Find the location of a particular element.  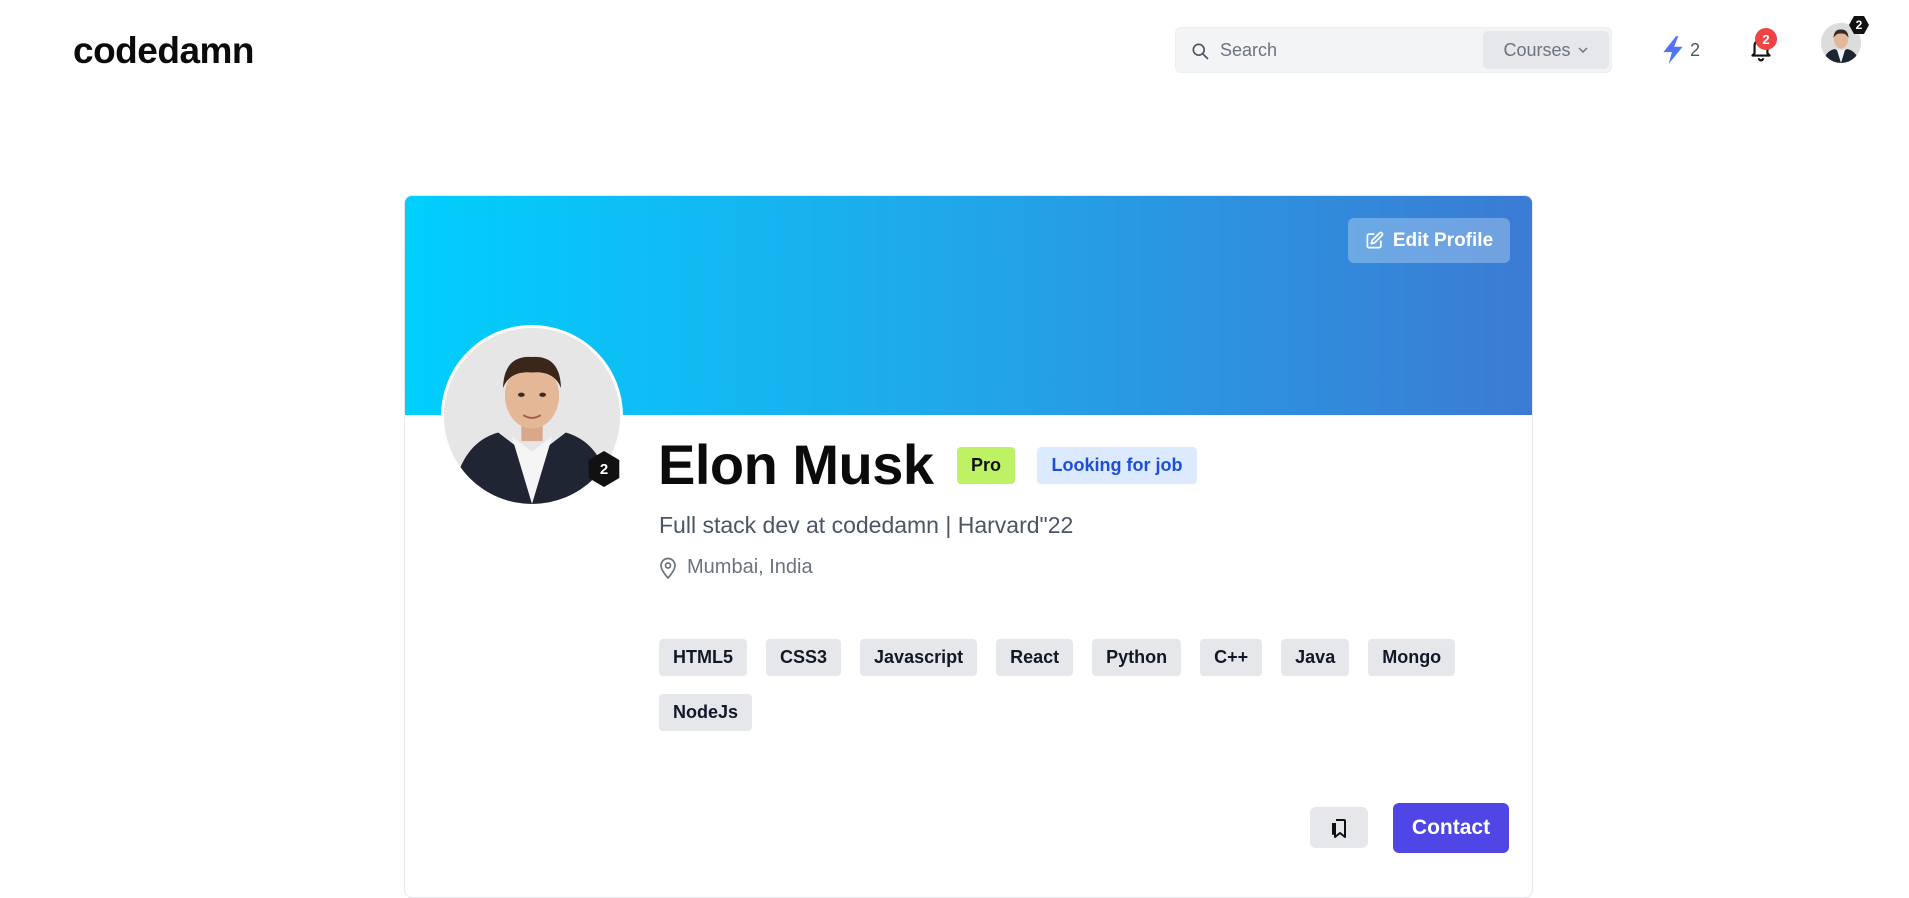

search-bar: Courses is located at coordinates (1393, 50).